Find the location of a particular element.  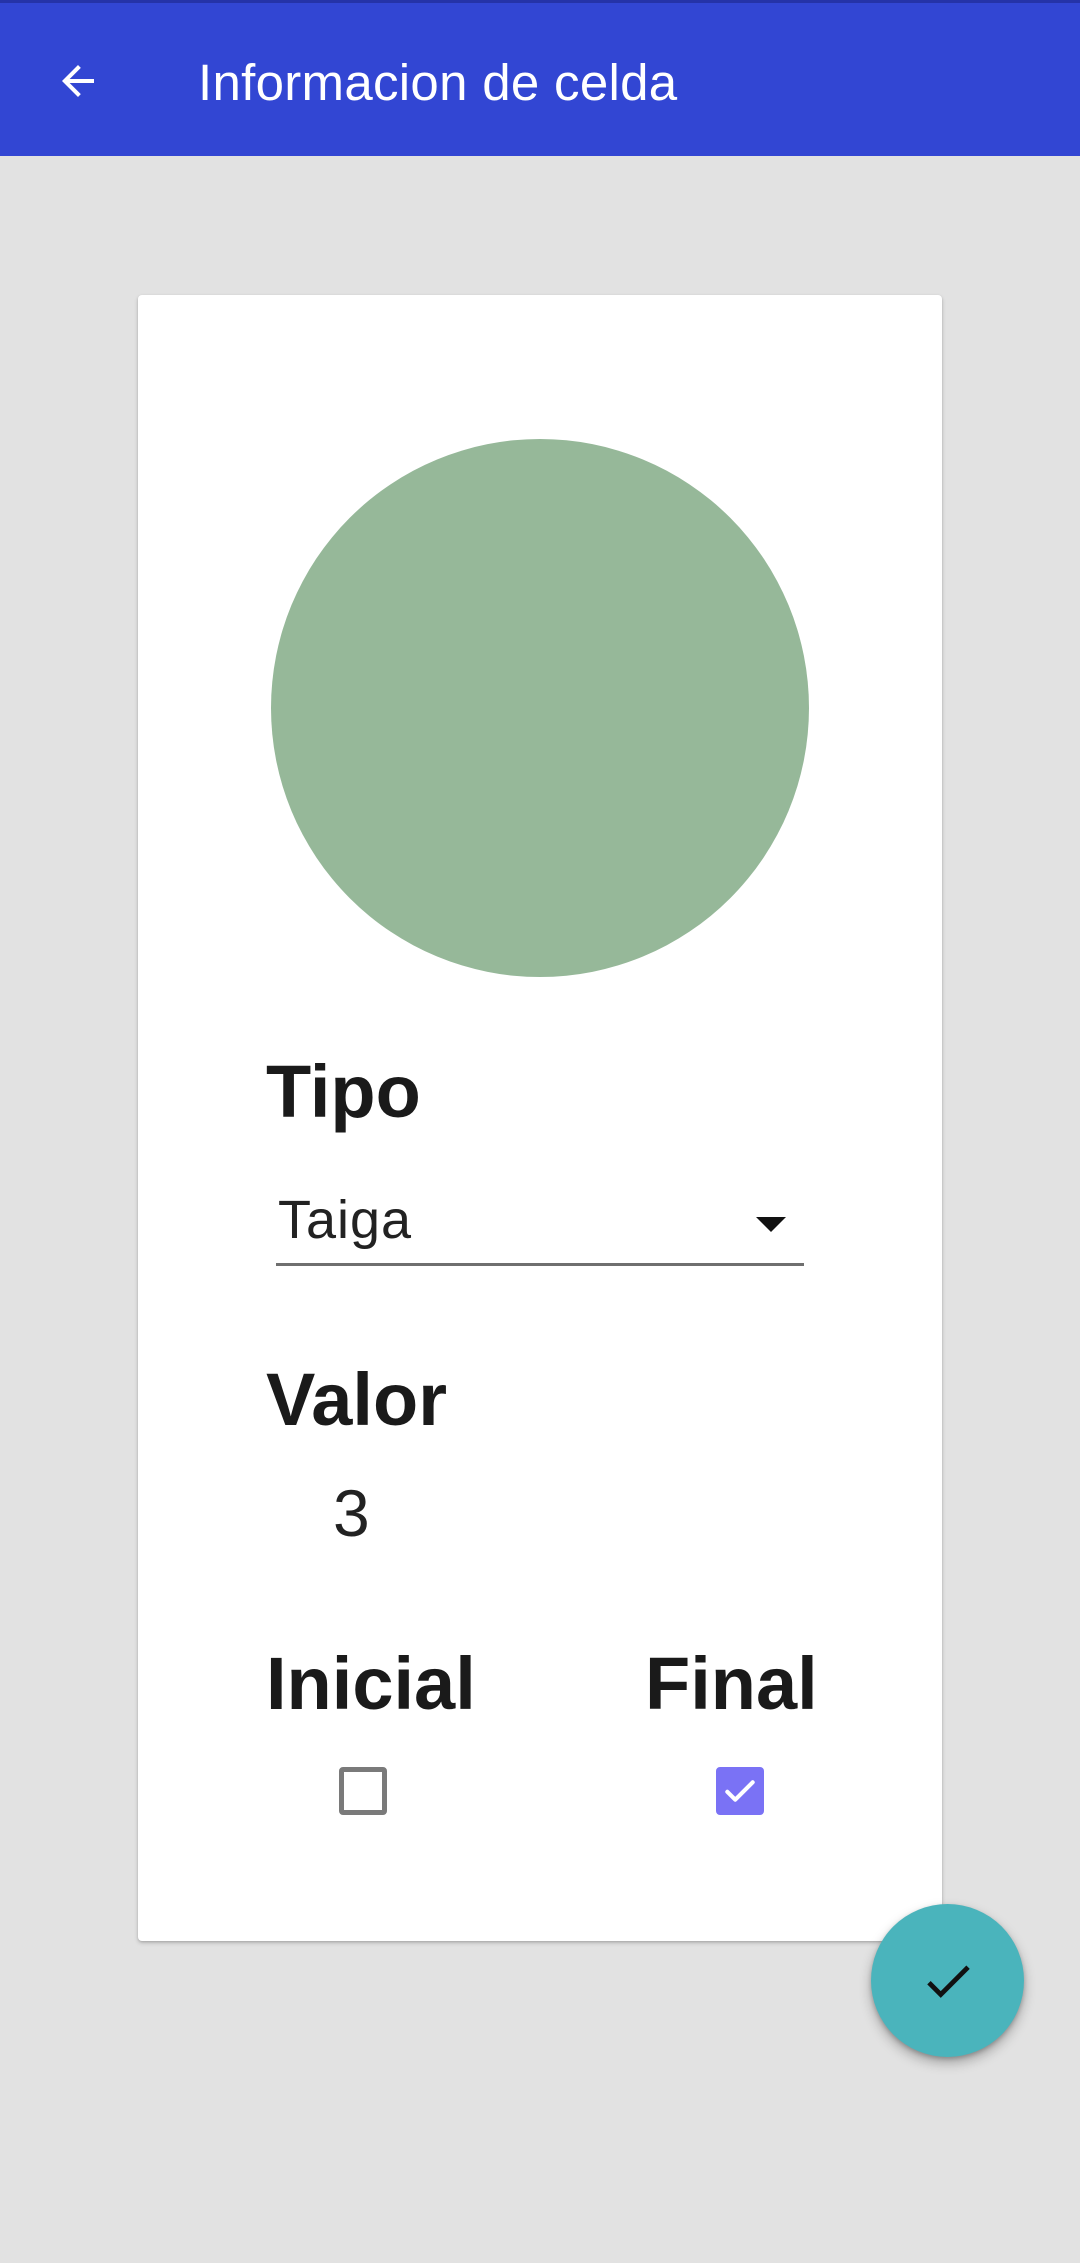

check-icon is located at coordinates (948, 1981).